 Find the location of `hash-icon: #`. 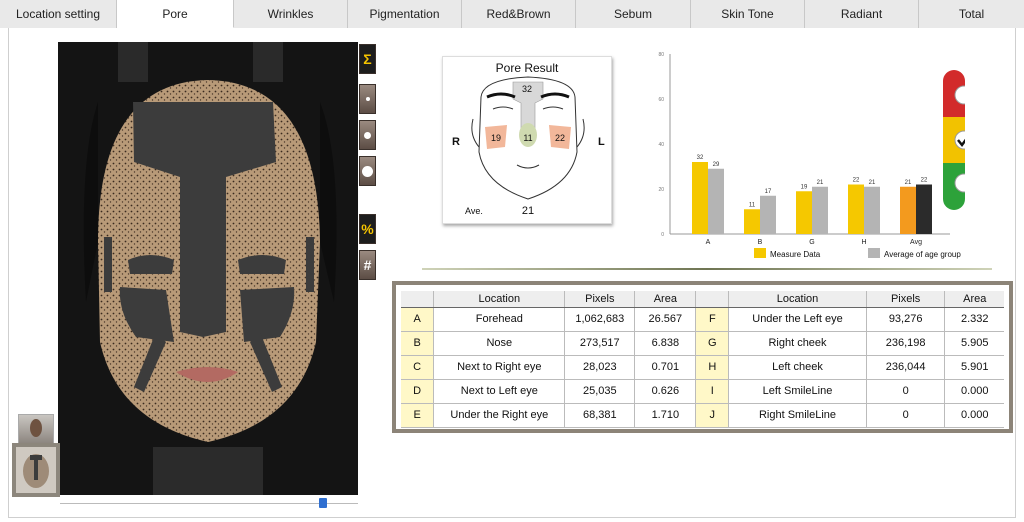

hash-icon: # is located at coordinates (367, 265).